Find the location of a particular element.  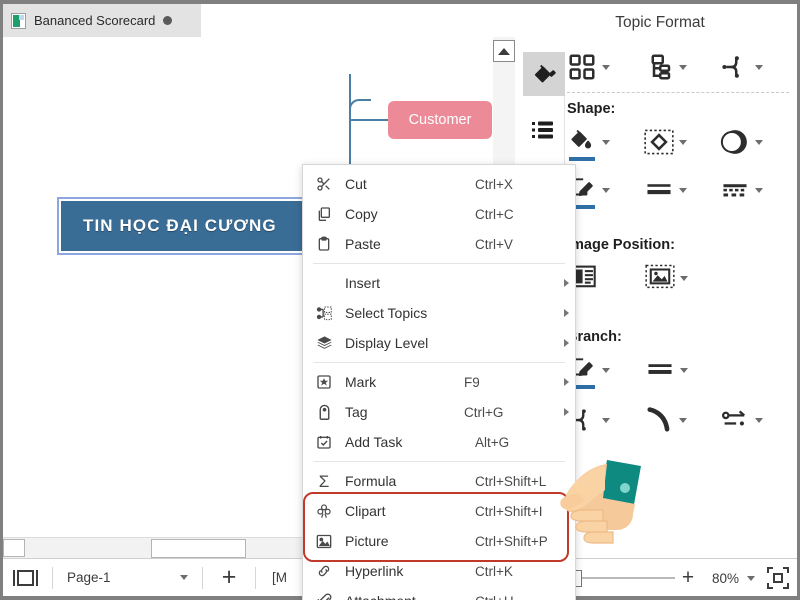

branch-layout-button is located at coordinates (605, 420).